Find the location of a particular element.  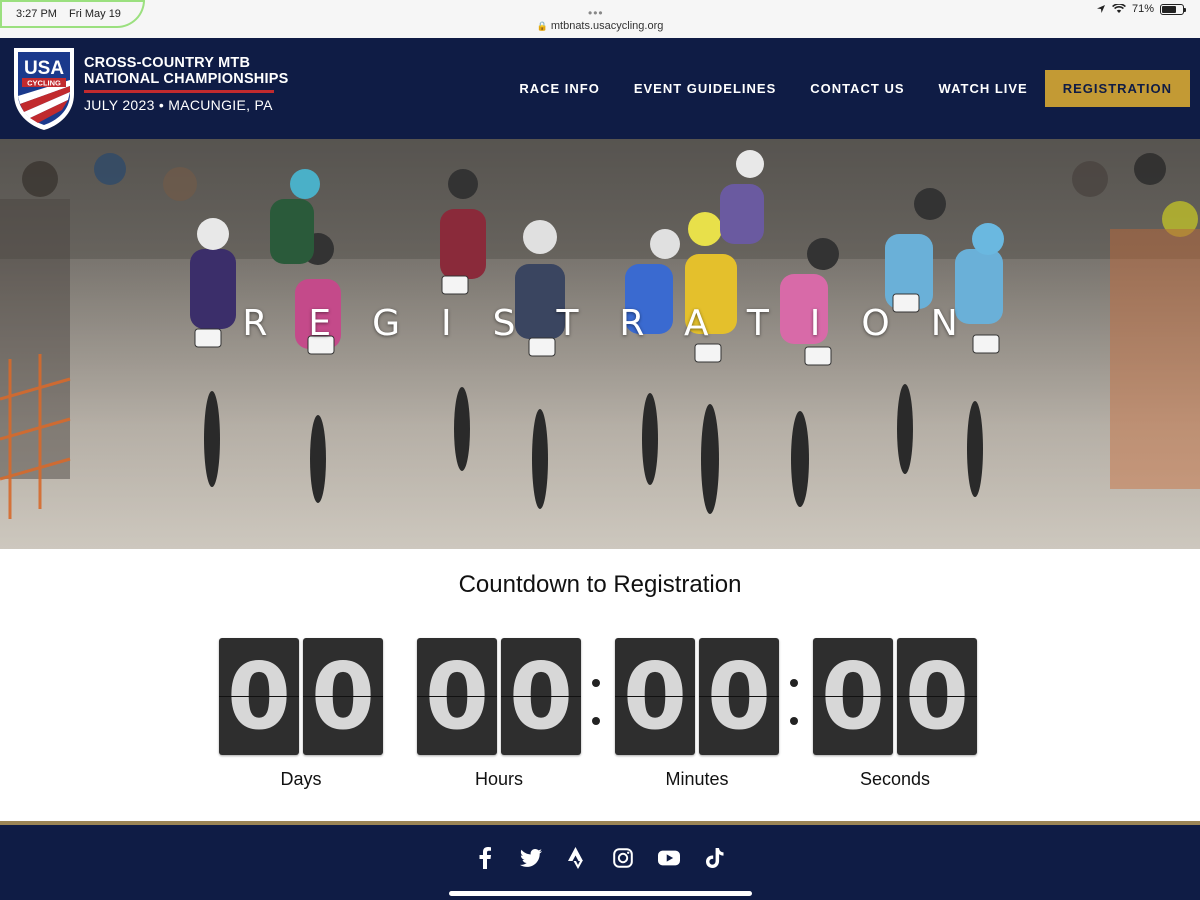

strava-icon is located at coordinates (577, 858).